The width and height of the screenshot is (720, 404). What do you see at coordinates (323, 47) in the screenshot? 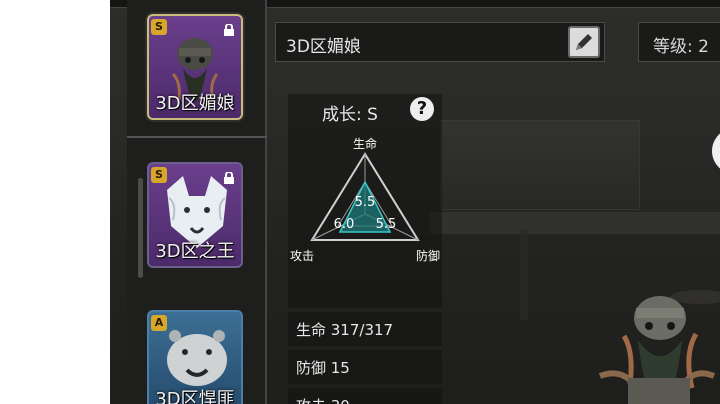
I see `character-name-text: 3D区媚娘` at bounding box center [323, 47].